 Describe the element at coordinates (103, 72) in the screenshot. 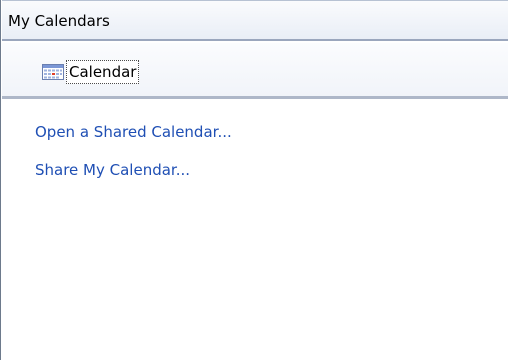

I see `calendar-item-label: Calendar` at that location.